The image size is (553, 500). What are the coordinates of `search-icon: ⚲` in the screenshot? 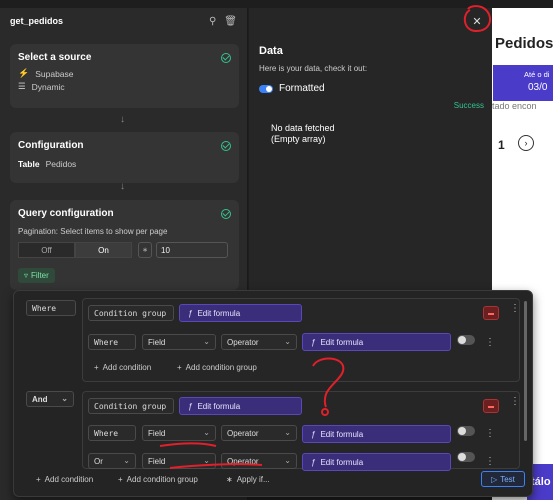 It's located at (212, 21).